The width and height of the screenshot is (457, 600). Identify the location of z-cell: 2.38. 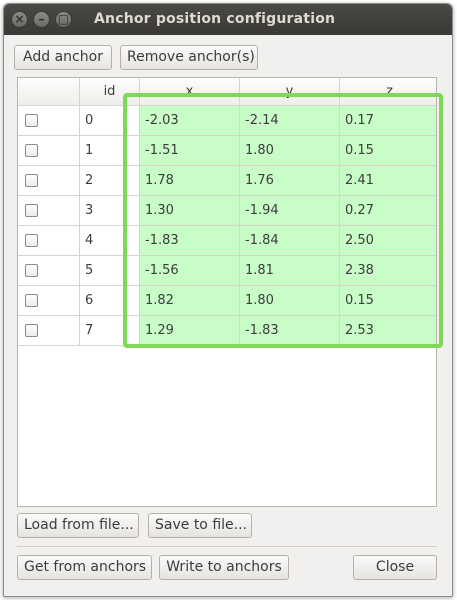
(388, 271).